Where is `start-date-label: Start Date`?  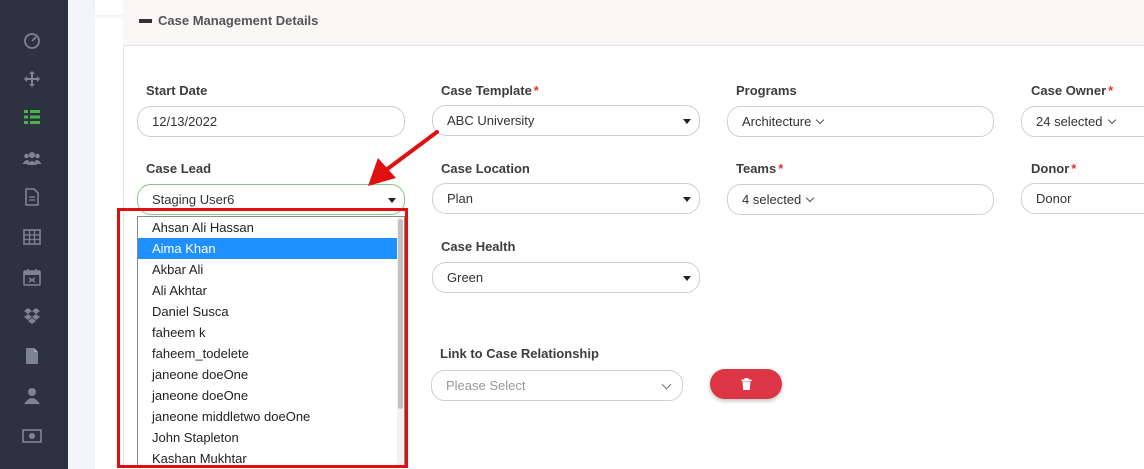
start-date-label: Start Date is located at coordinates (177, 90).